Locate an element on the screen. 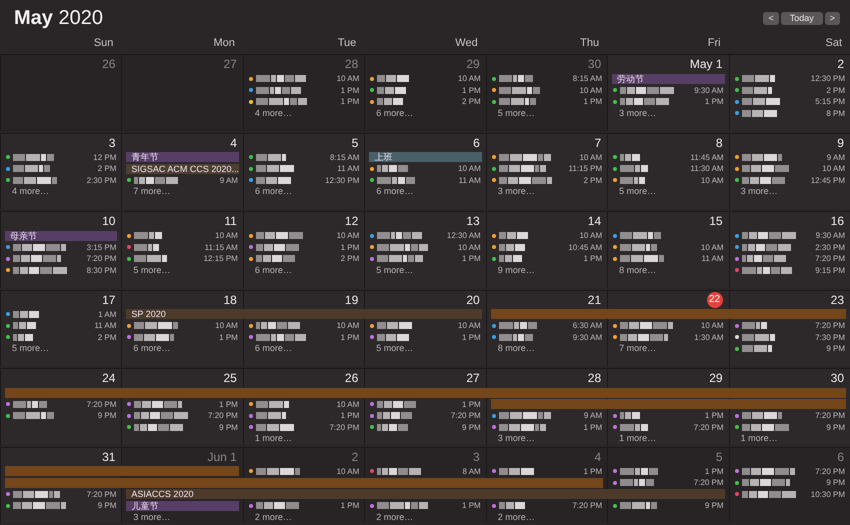 The image size is (850, 525). event-time: 11 AM is located at coordinates (469, 180).